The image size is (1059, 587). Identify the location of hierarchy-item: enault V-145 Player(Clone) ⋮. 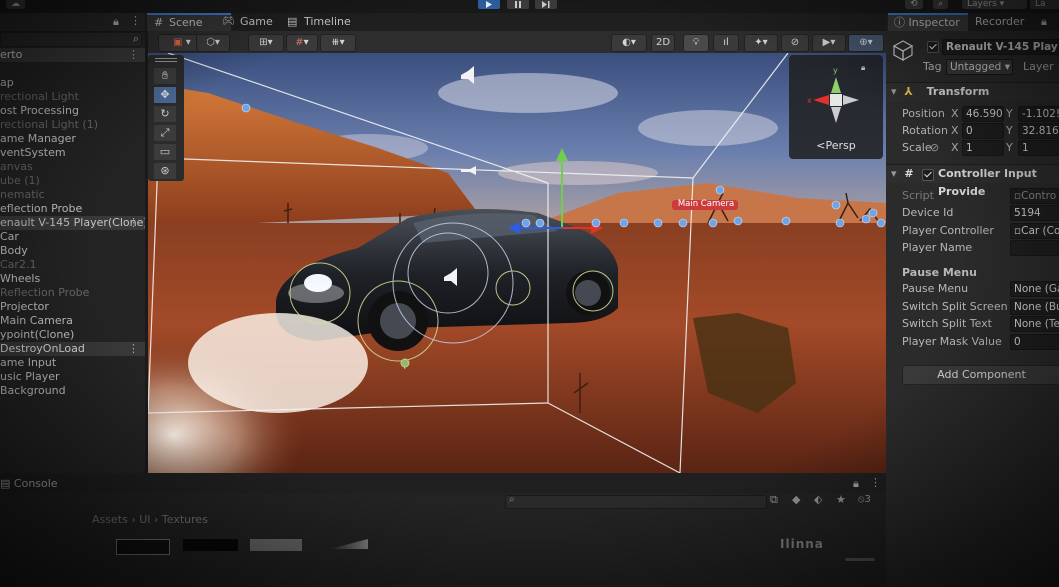
(72, 223).